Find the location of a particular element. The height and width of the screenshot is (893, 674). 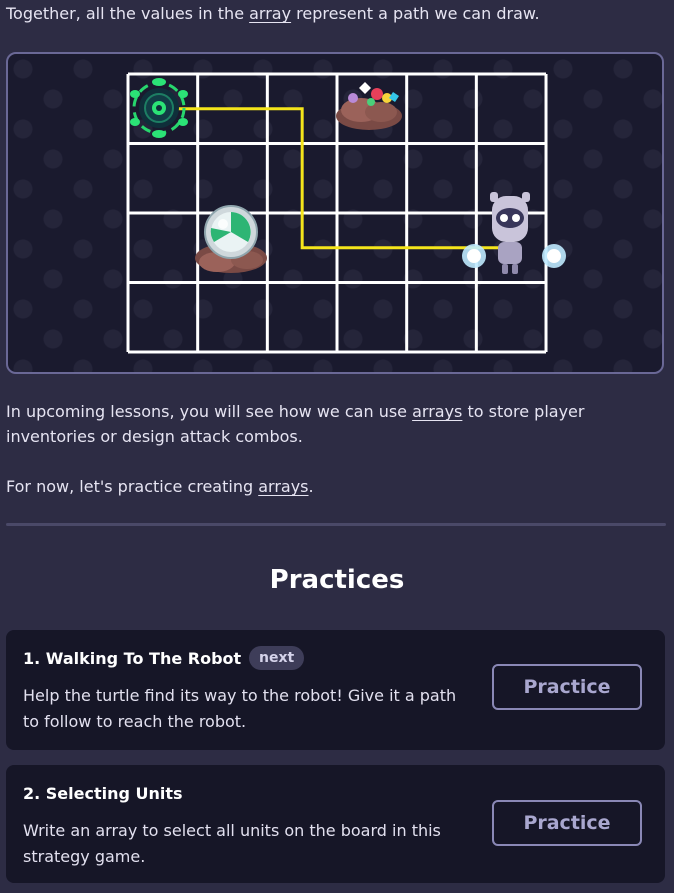

next-badge: next is located at coordinates (277, 658).